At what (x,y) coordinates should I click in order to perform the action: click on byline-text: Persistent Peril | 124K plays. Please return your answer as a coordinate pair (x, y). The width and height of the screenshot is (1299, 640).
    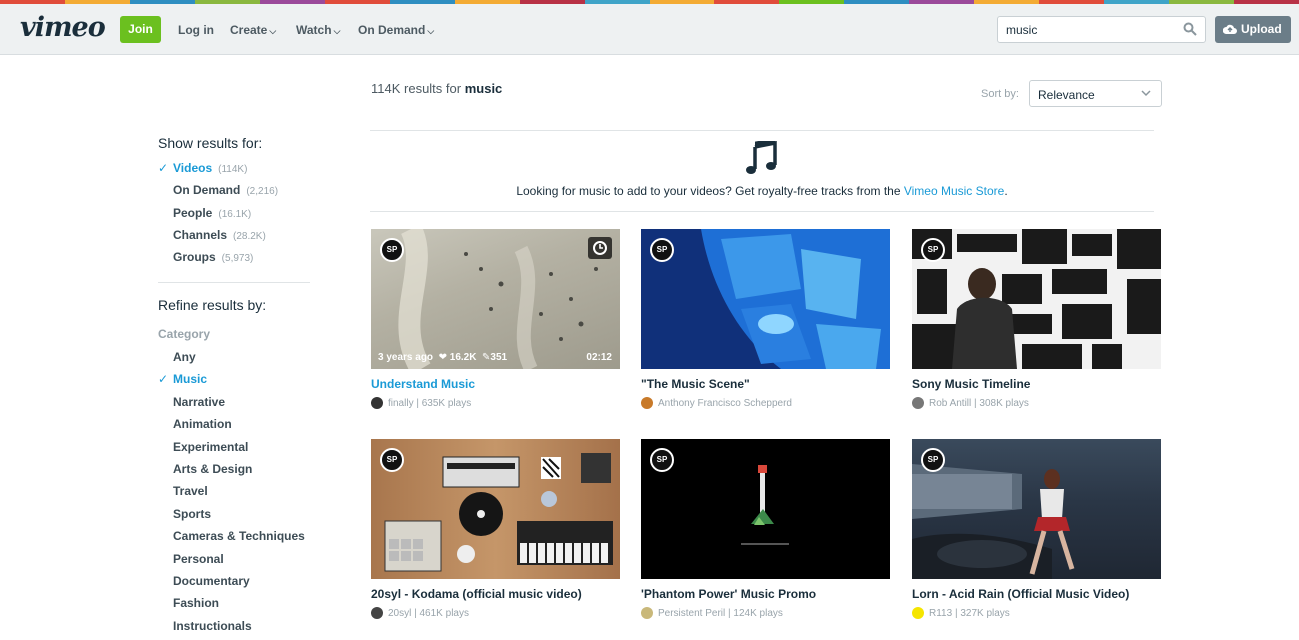
    Looking at the image, I should click on (720, 613).